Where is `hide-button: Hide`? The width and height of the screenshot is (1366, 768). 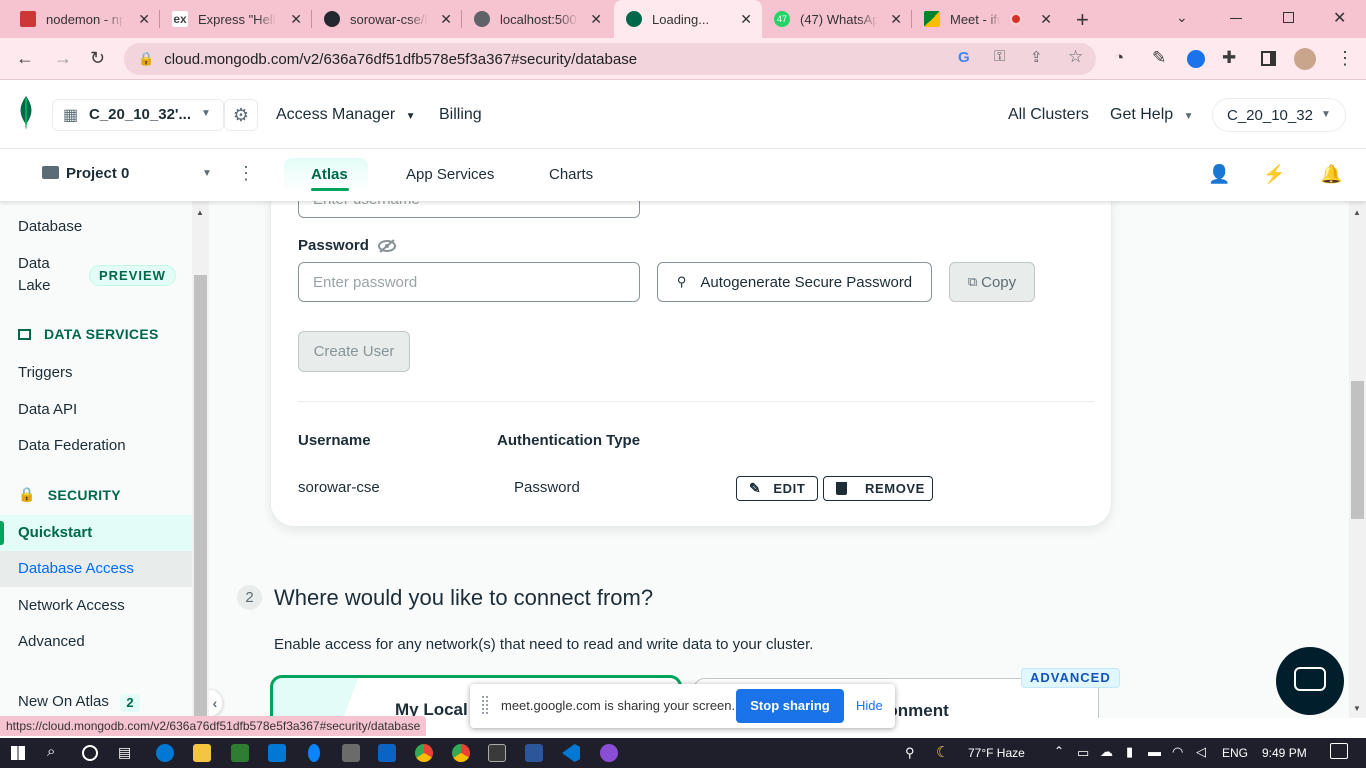
hide-button: Hide is located at coordinates (869, 705).